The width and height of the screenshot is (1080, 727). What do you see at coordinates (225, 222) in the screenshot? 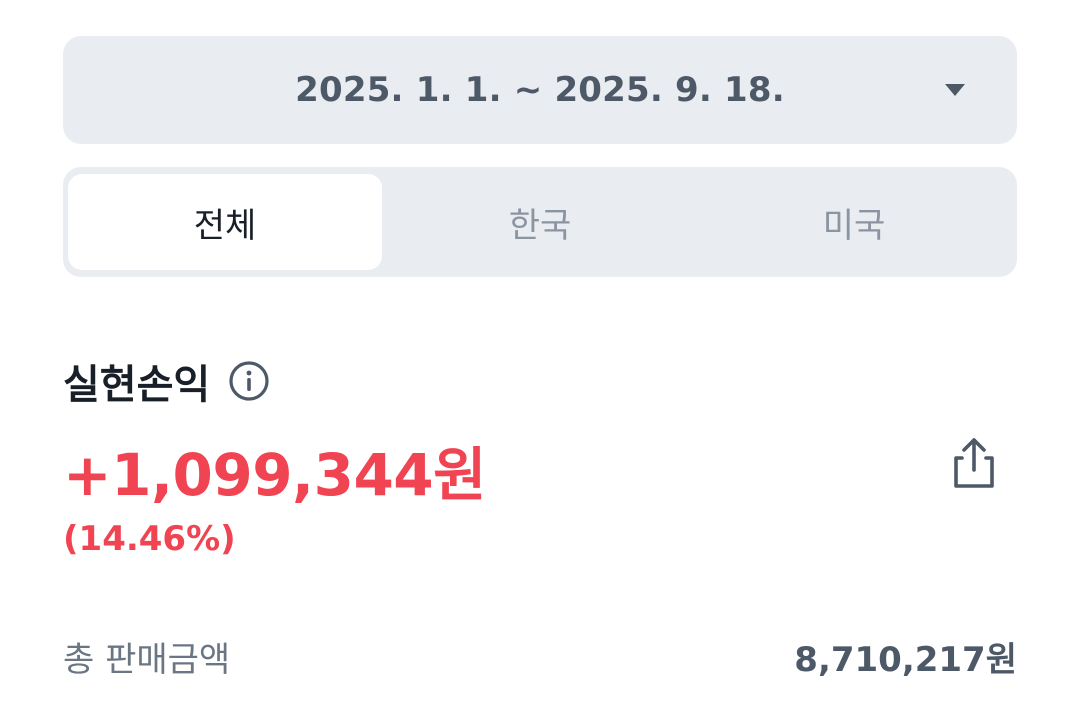
I see `tab-all: 전체` at bounding box center [225, 222].